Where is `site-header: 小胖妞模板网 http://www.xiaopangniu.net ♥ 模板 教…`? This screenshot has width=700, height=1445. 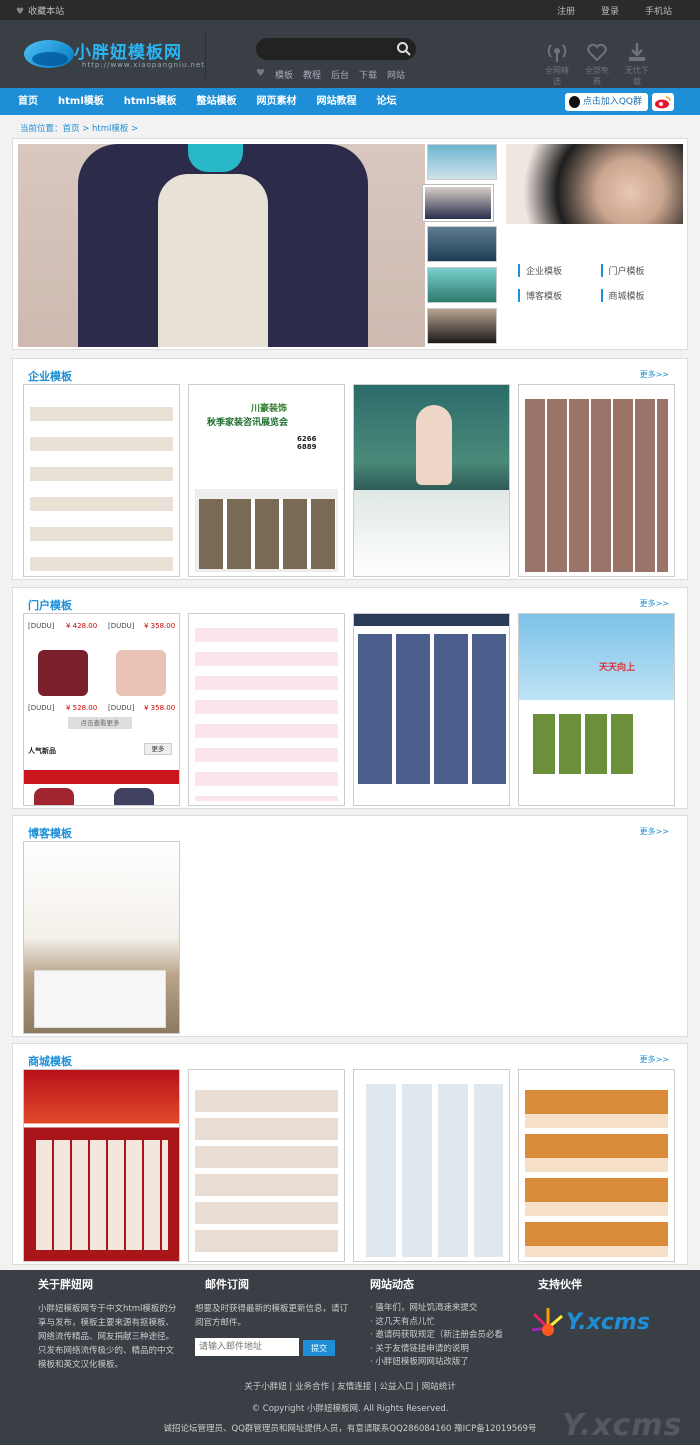 site-header: 小胖妞模板网 http://www.xiaopangniu.net ♥ 模板 教… is located at coordinates (350, 54).